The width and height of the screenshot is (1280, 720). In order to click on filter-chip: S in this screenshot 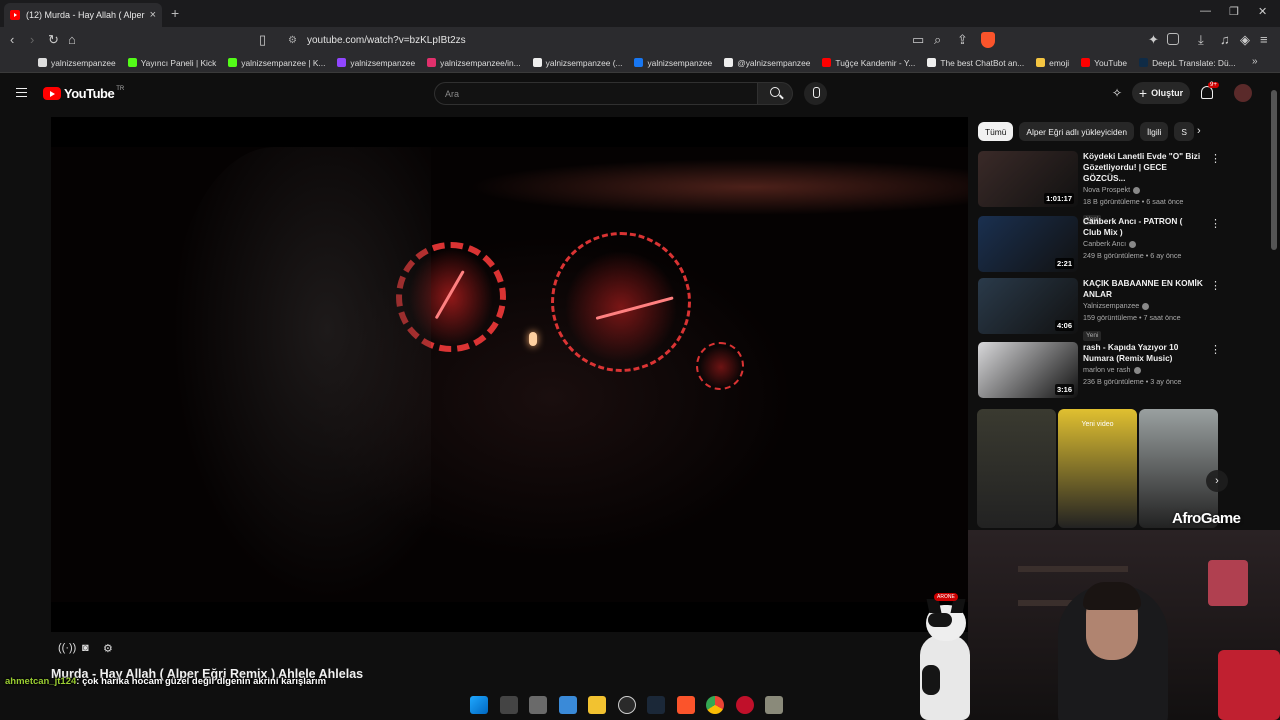, I will do `click(1184, 131)`.